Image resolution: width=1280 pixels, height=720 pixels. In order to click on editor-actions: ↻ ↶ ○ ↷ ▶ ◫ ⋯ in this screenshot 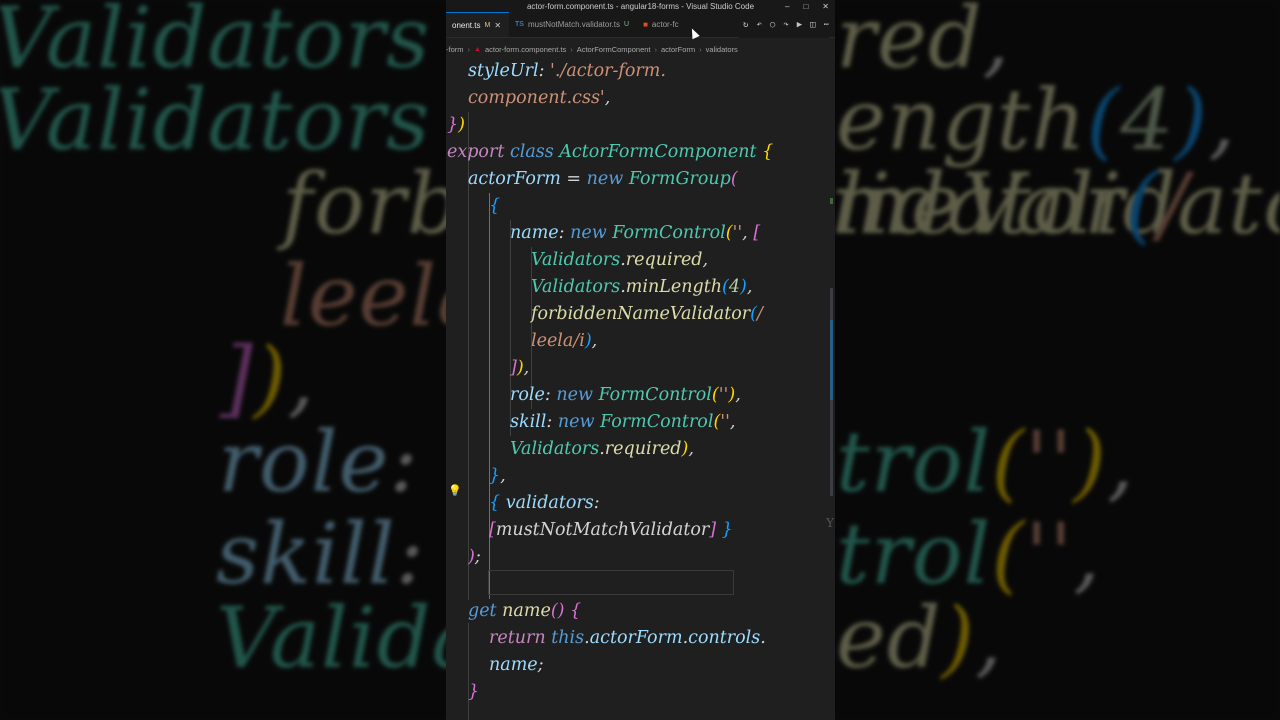, I will do `click(784, 25)`.